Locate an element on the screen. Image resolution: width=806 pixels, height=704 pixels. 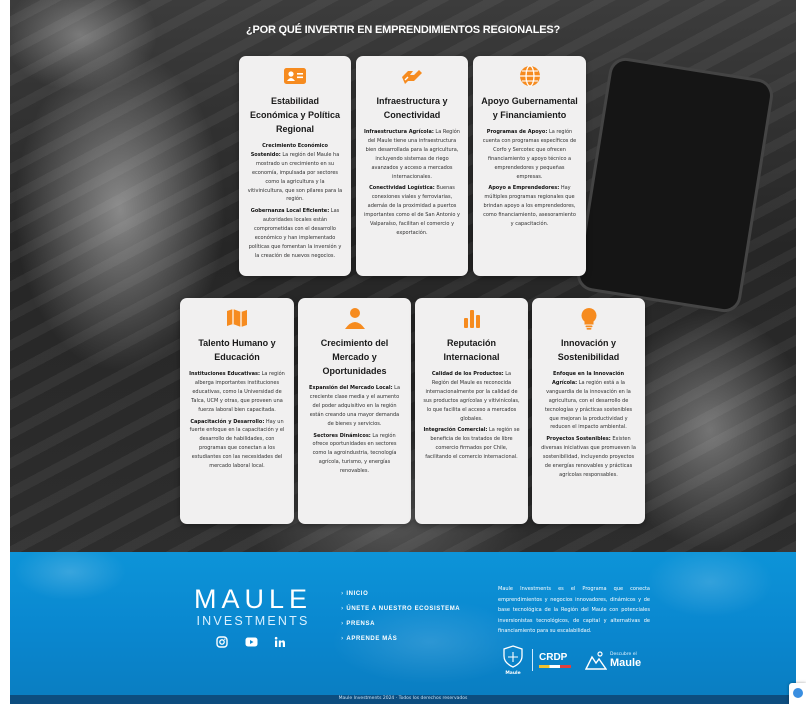
person-icon is located at coordinates (354, 318).